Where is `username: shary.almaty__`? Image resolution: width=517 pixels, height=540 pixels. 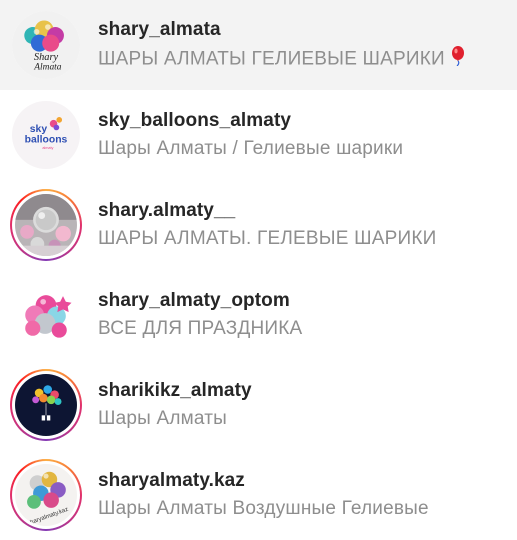
username: shary.almaty__ is located at coordinates (267, 211).